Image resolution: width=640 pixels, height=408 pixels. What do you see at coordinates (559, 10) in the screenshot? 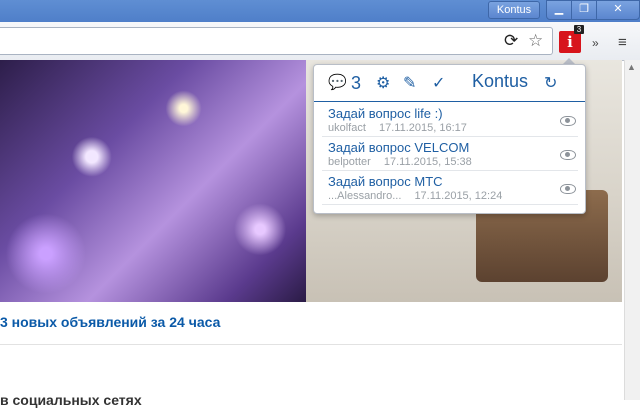
I see `minimize-icon: ▁` at bounding box center [559, 10].